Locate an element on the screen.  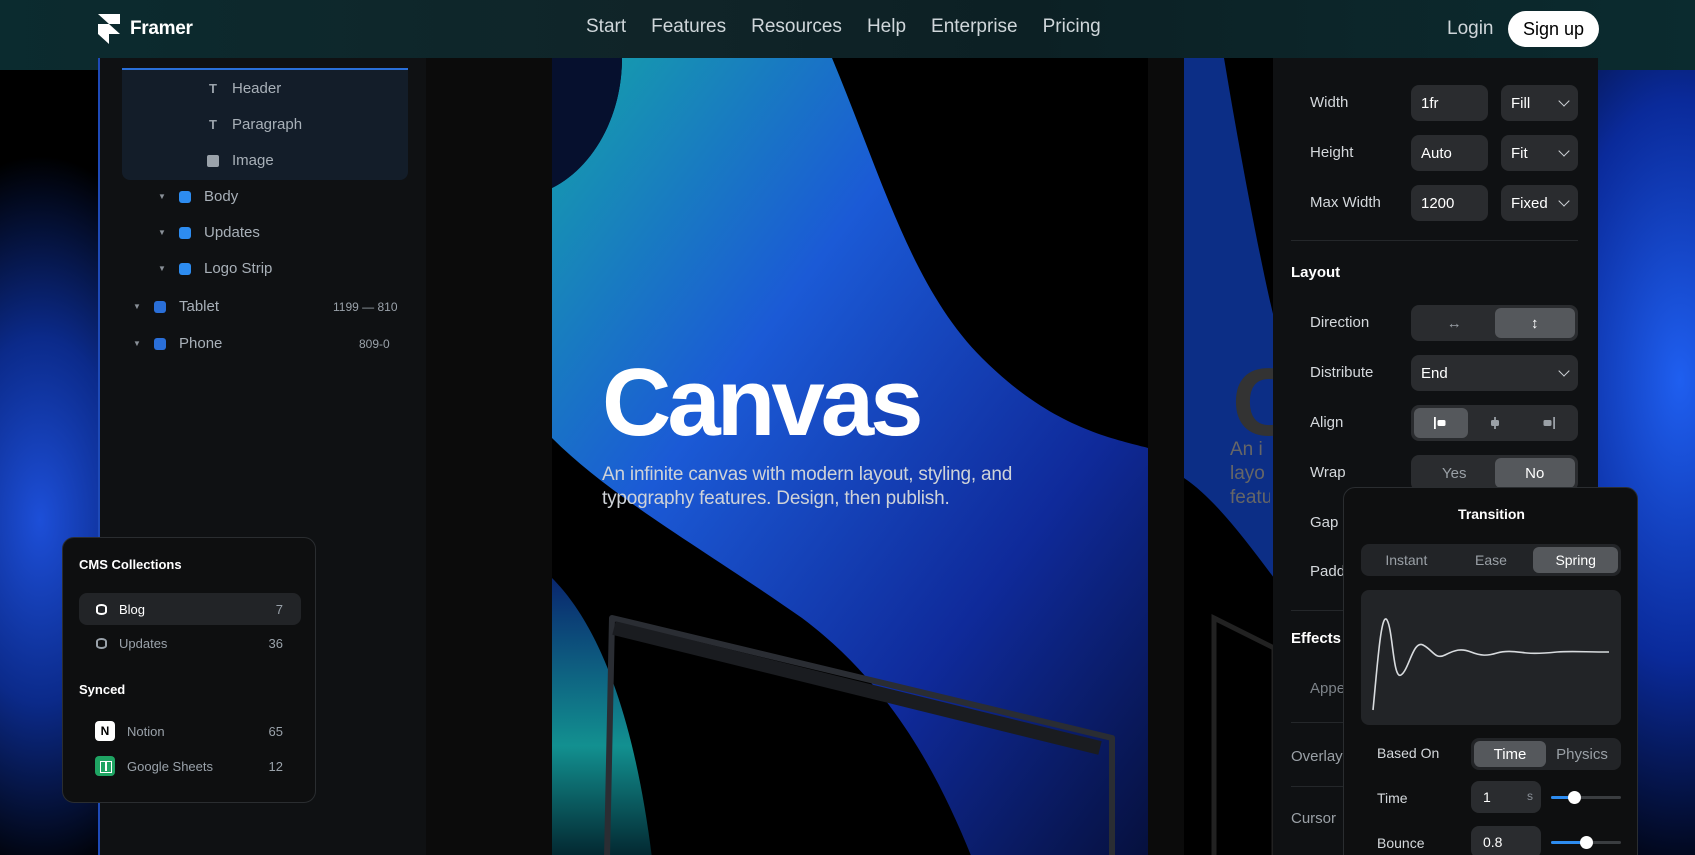
time-slider is located at coordinates (1586, 797).